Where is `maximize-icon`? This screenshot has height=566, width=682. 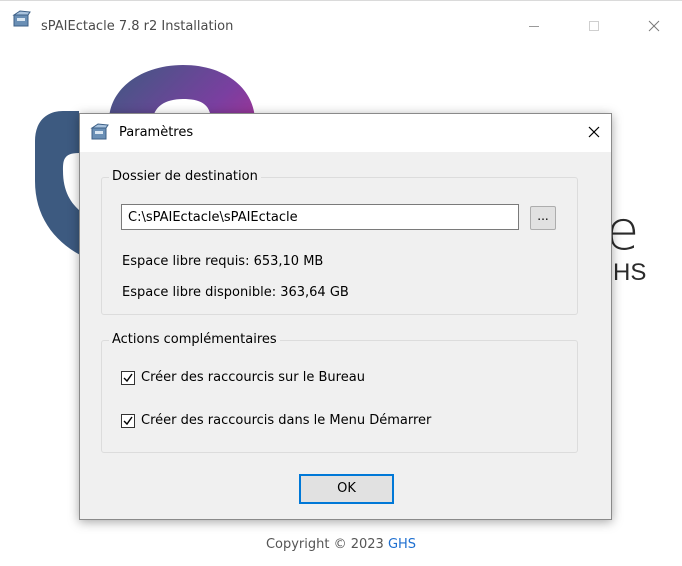
maximize-icon is located at coordinates (594, 26).